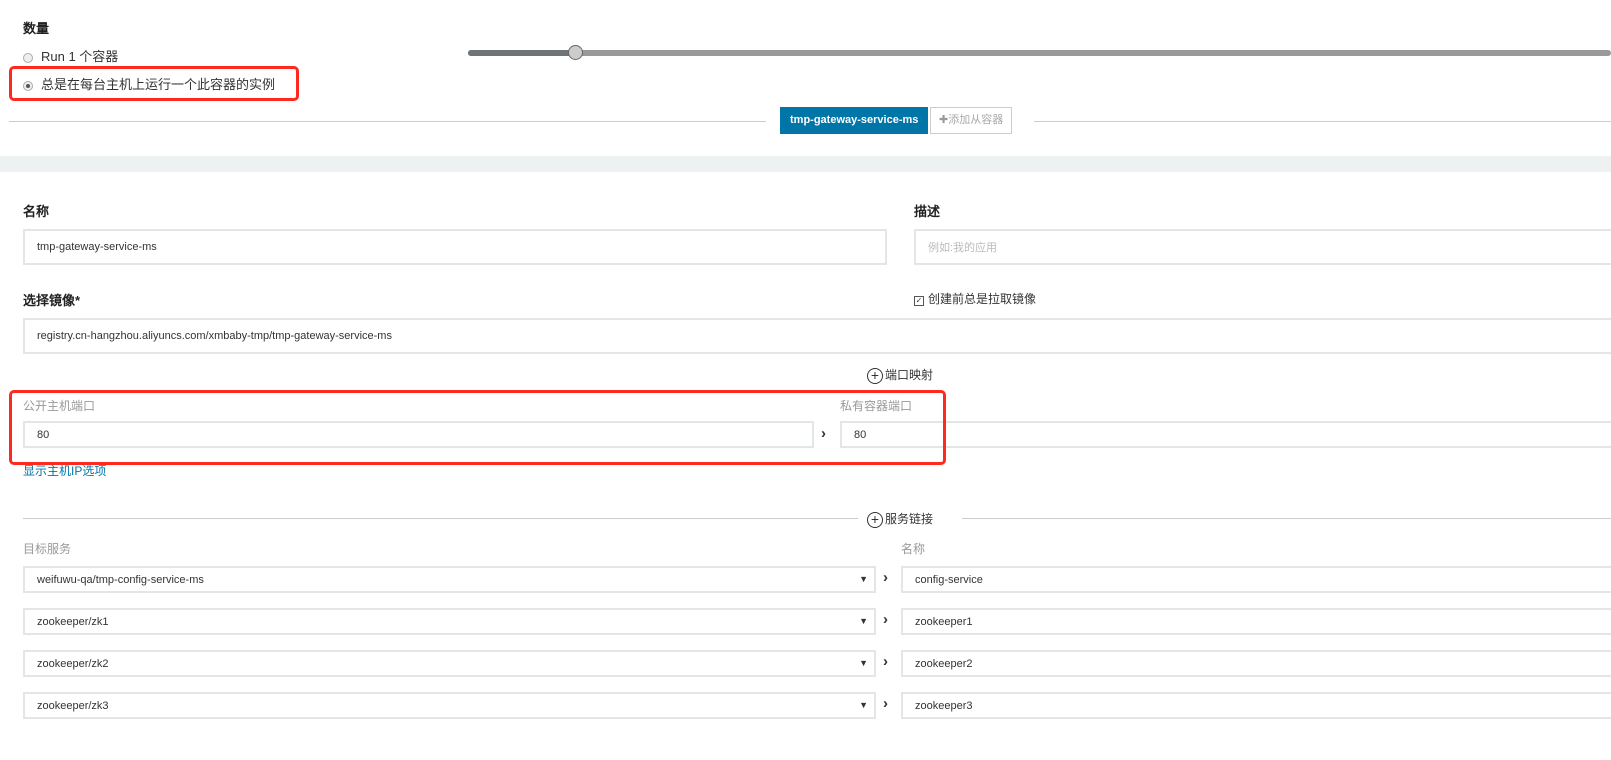 Image resolution: width=1611 pixels, height=760 pixels. I want to click on slider-handle, so click(575, 52).